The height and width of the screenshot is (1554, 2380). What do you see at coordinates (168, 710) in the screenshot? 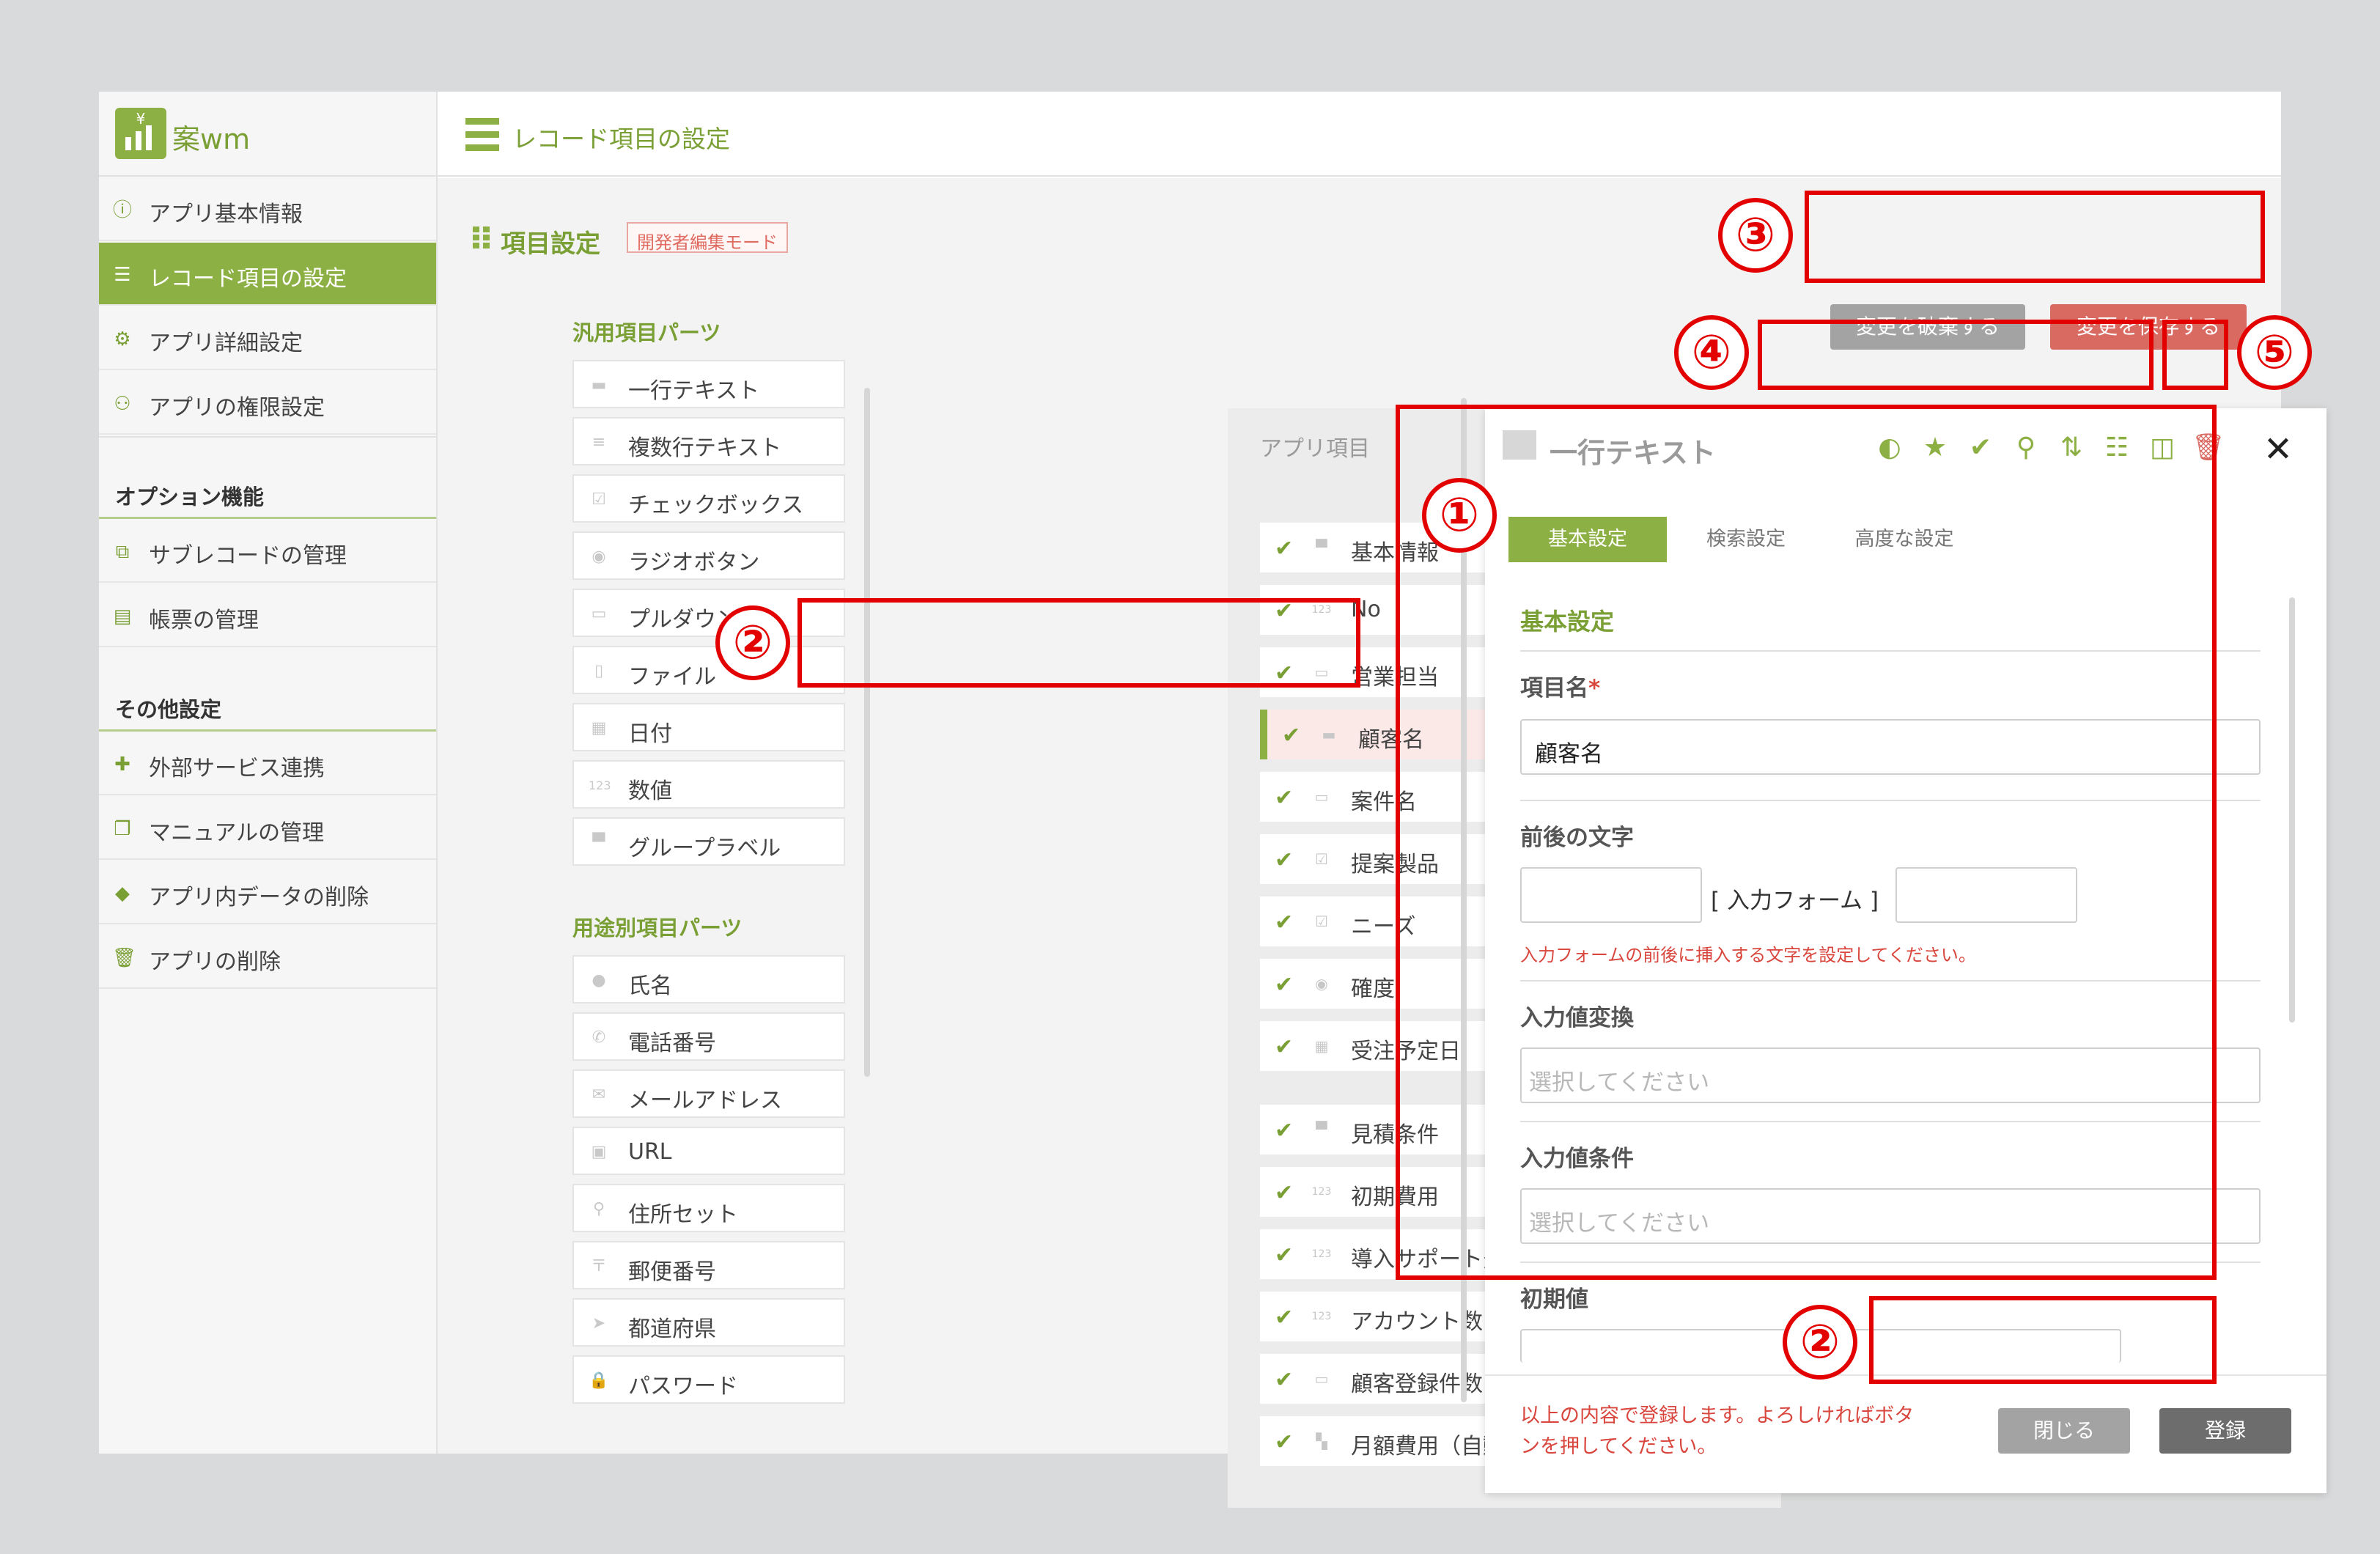
I see `sidebar-section-others: その他設定` at bounding box center [168, 710].